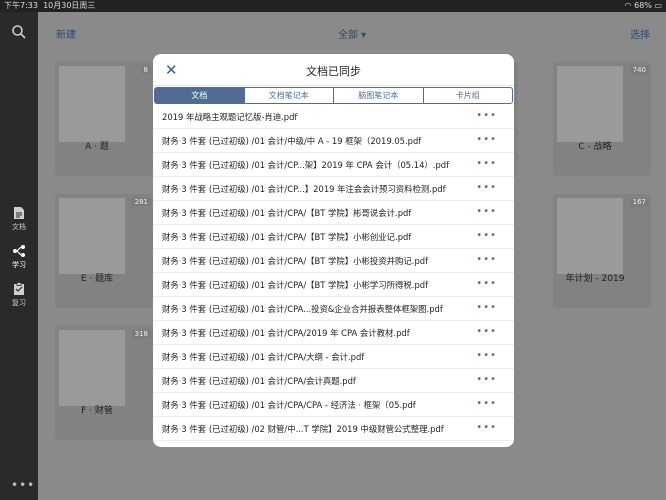 The height and width of the screenshot is (500, 666). Describe the element at coordinates (66, 33) in the screenshot. I see `new-button: 新建` at that location.